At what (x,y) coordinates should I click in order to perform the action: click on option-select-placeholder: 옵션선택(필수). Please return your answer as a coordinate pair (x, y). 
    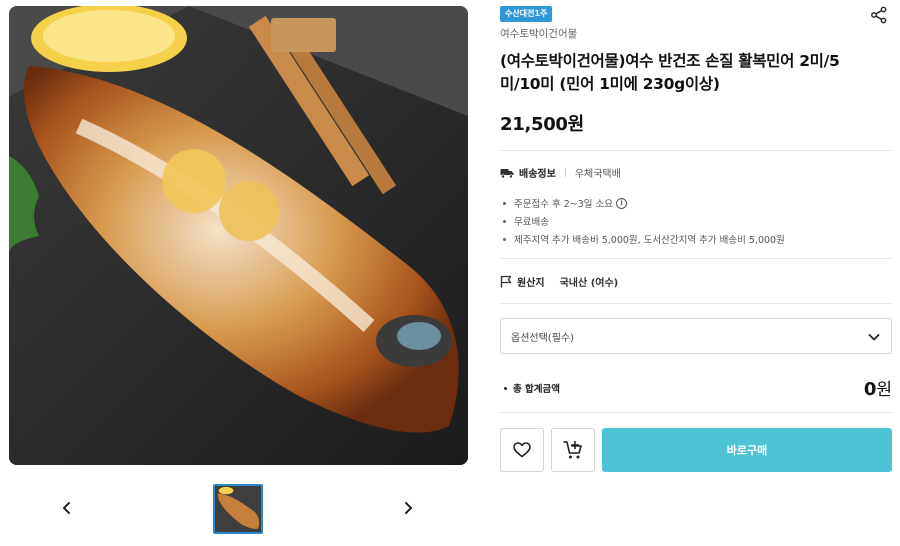
    Looking at the image, I should click on (543, 338).